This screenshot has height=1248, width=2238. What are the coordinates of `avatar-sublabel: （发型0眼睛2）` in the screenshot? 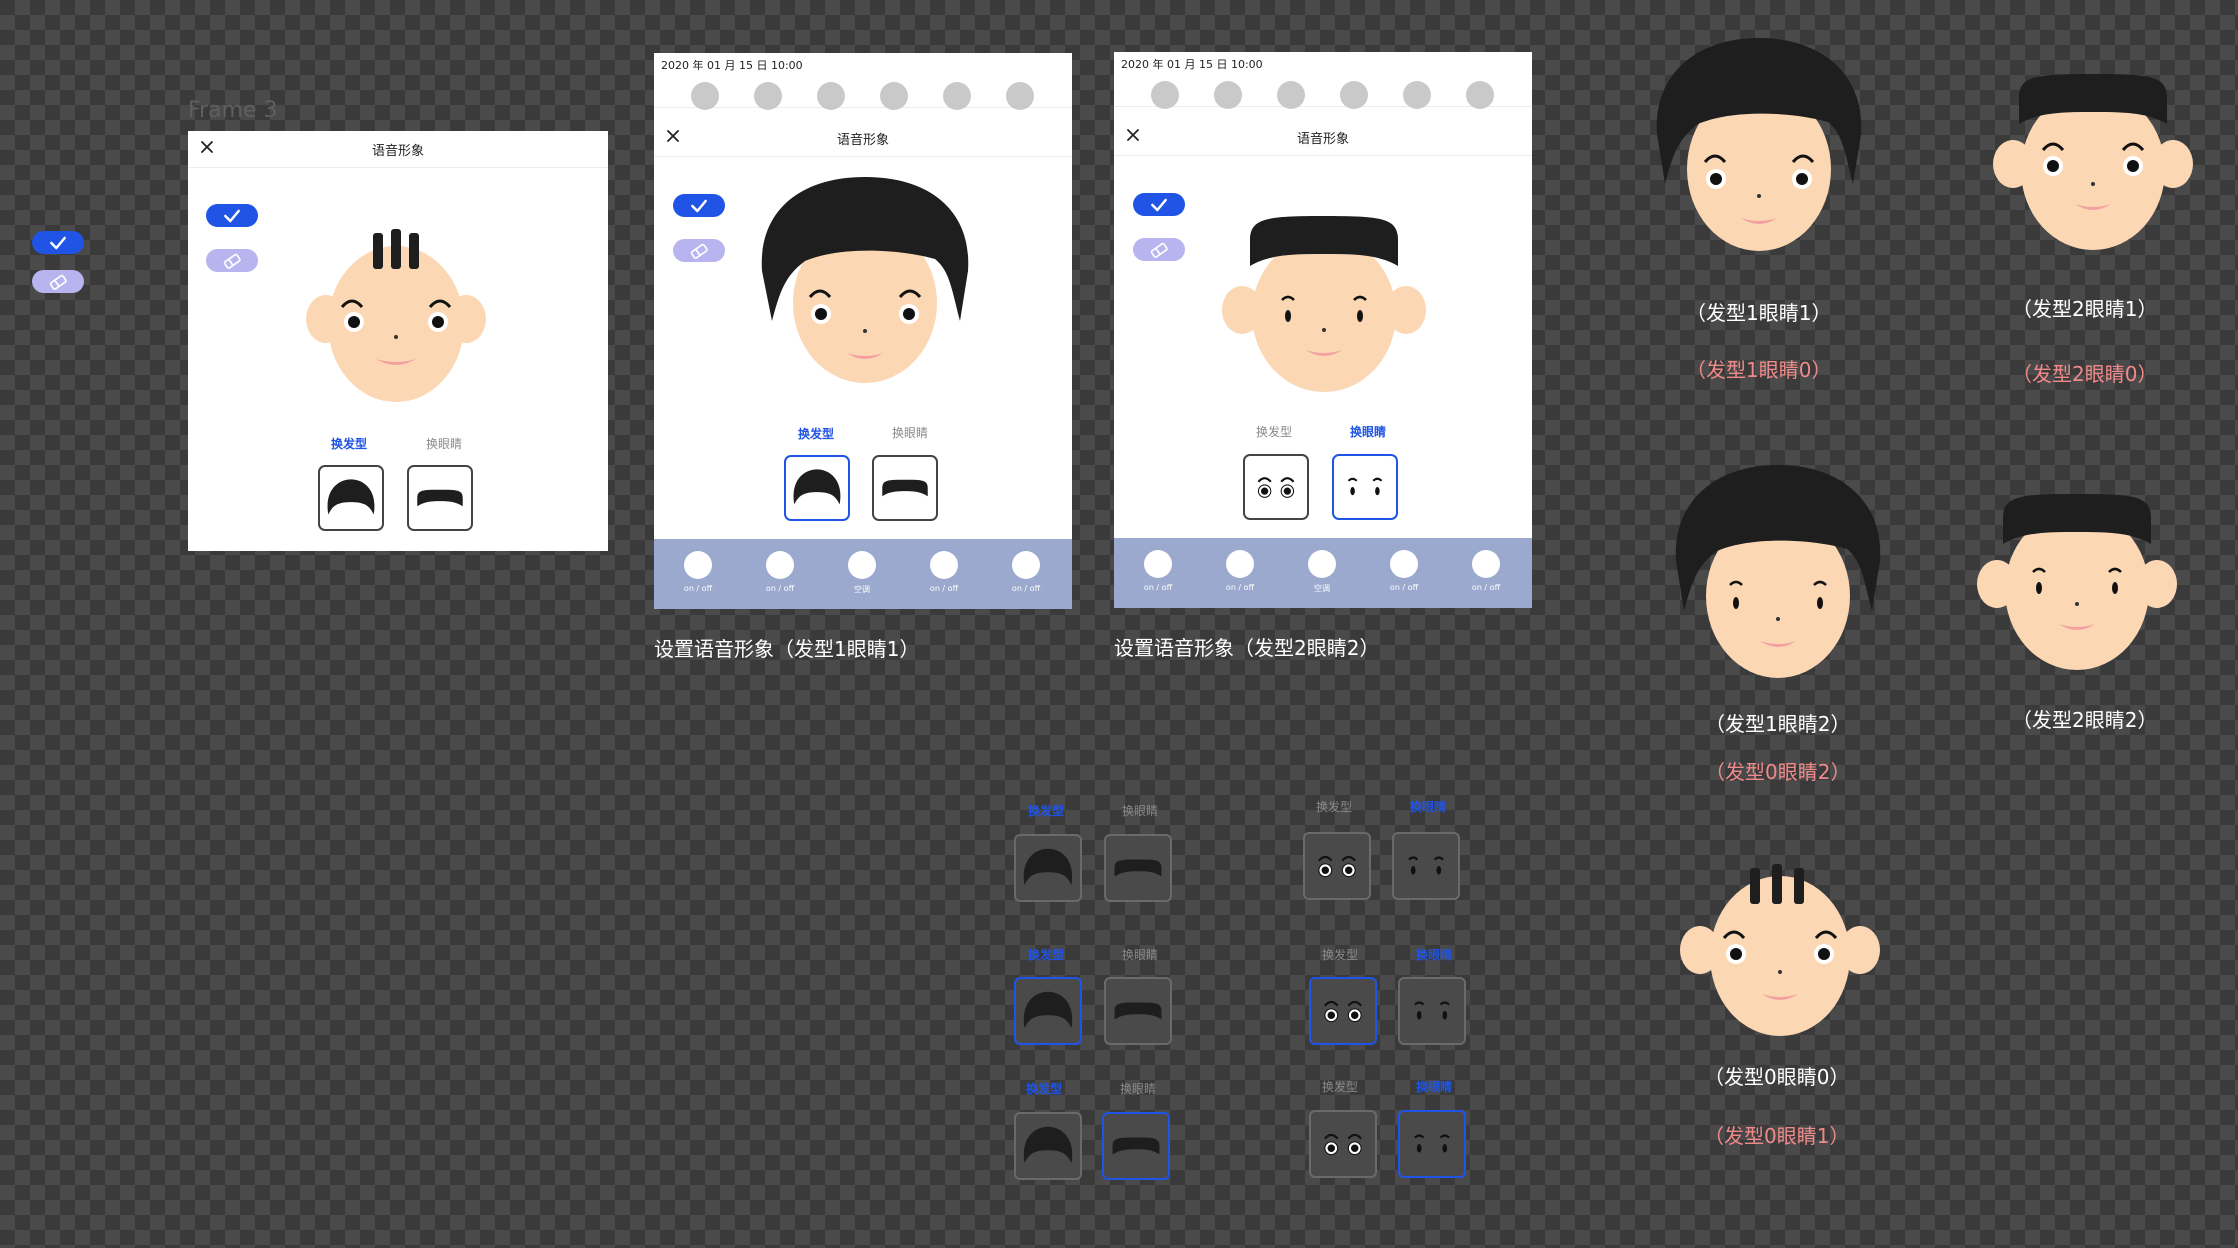 It's located at (1778, 772).